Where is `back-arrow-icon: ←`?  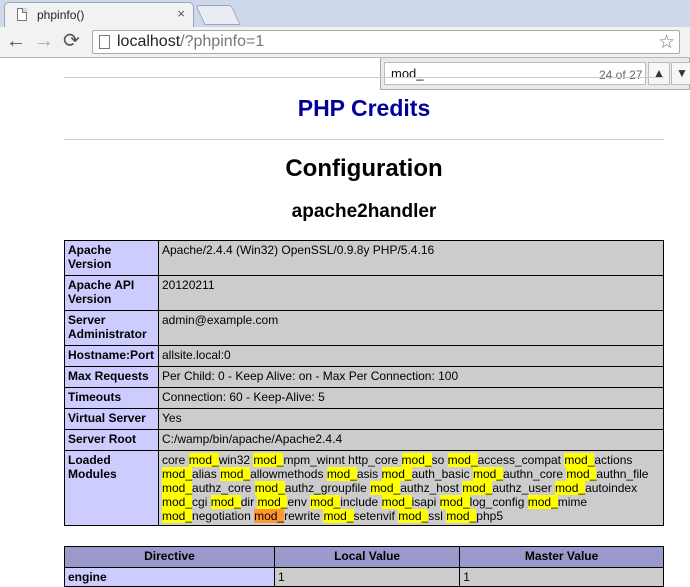
back-arrow-icon: ← is located at coordinates (16, 41).